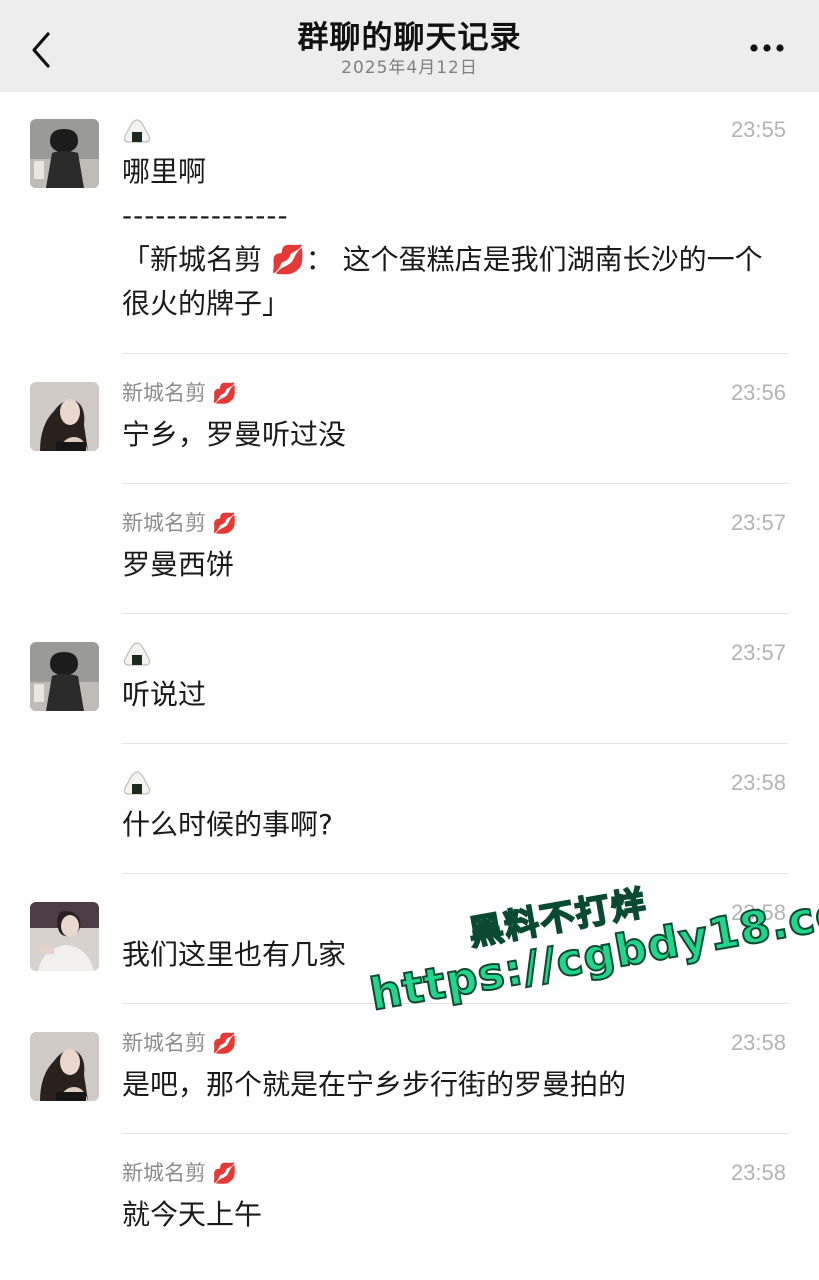 The width and height of the screenshot is (819, 1280). What do you see at coordinates (442, 281) in the screenshot?
I see `quoted-message: 「新城名剪 💋： 这个蛋糕店是我们湖南长沙的一个很火的牌子」` at bounding box center [442, 281].